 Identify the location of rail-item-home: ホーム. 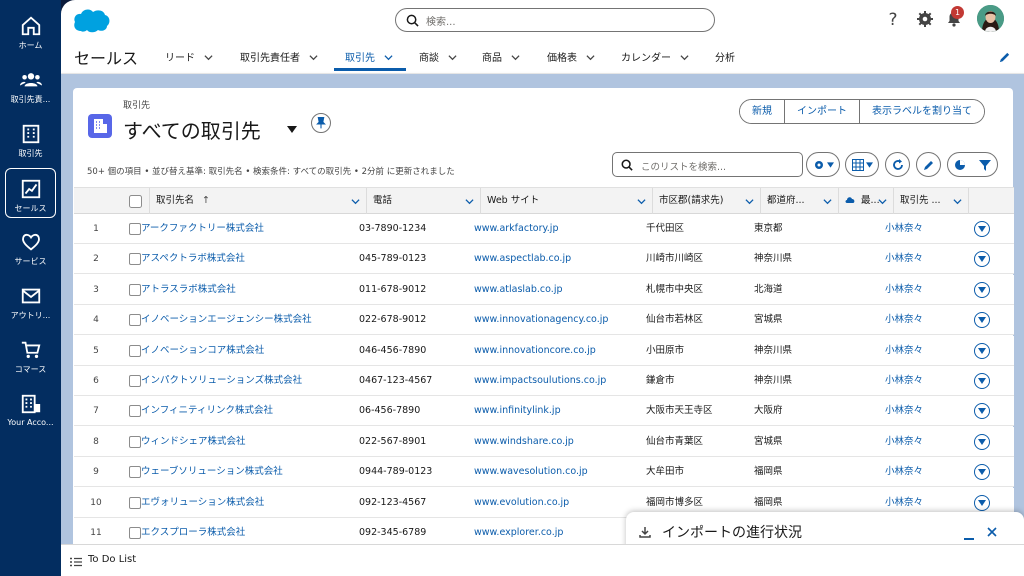
(30, 31).